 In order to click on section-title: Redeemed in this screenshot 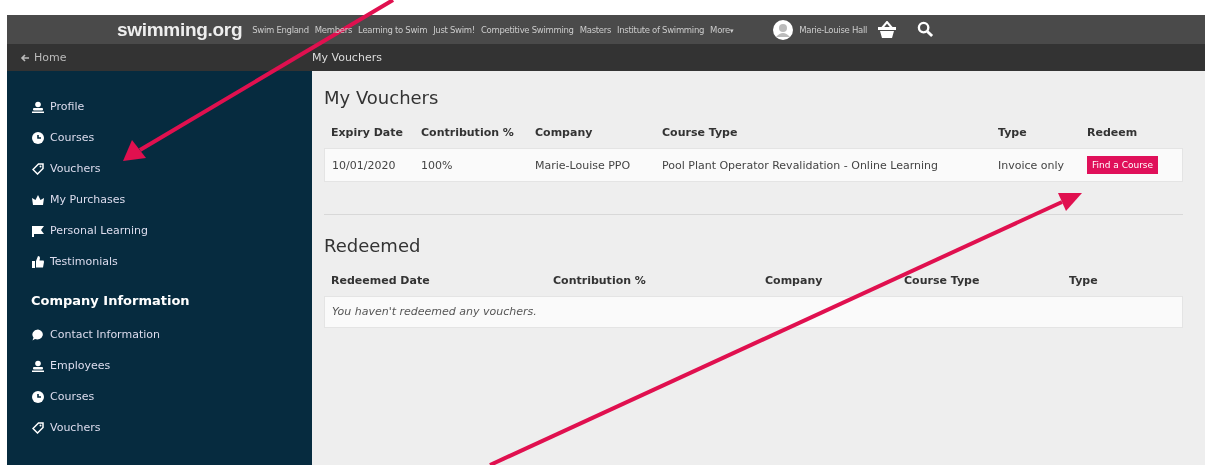, I will do `click(373, 245)`.